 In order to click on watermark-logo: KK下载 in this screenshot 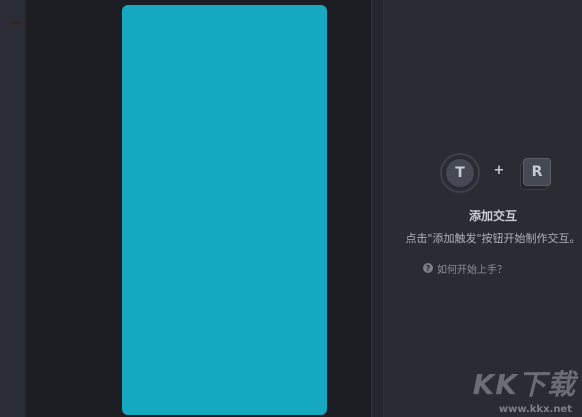, I will do `click(524, 384)`.